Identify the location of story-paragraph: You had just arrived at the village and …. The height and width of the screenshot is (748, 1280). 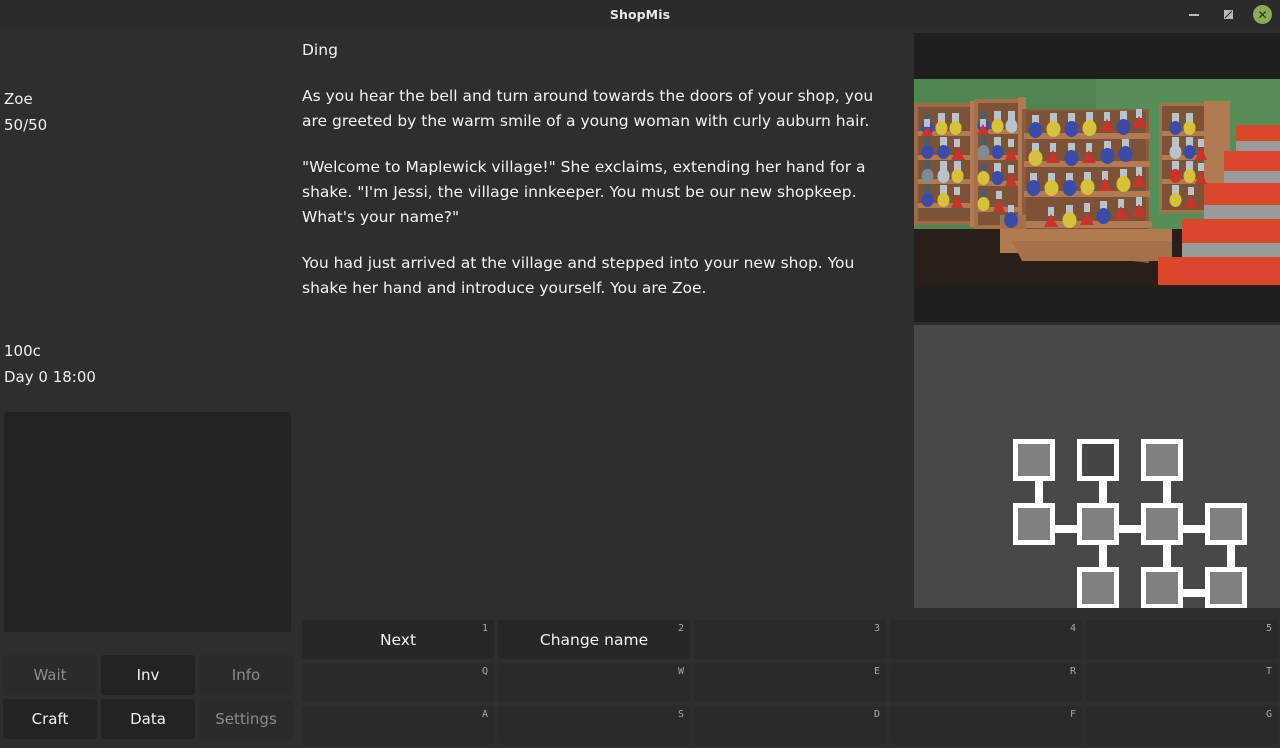
(578, 275).